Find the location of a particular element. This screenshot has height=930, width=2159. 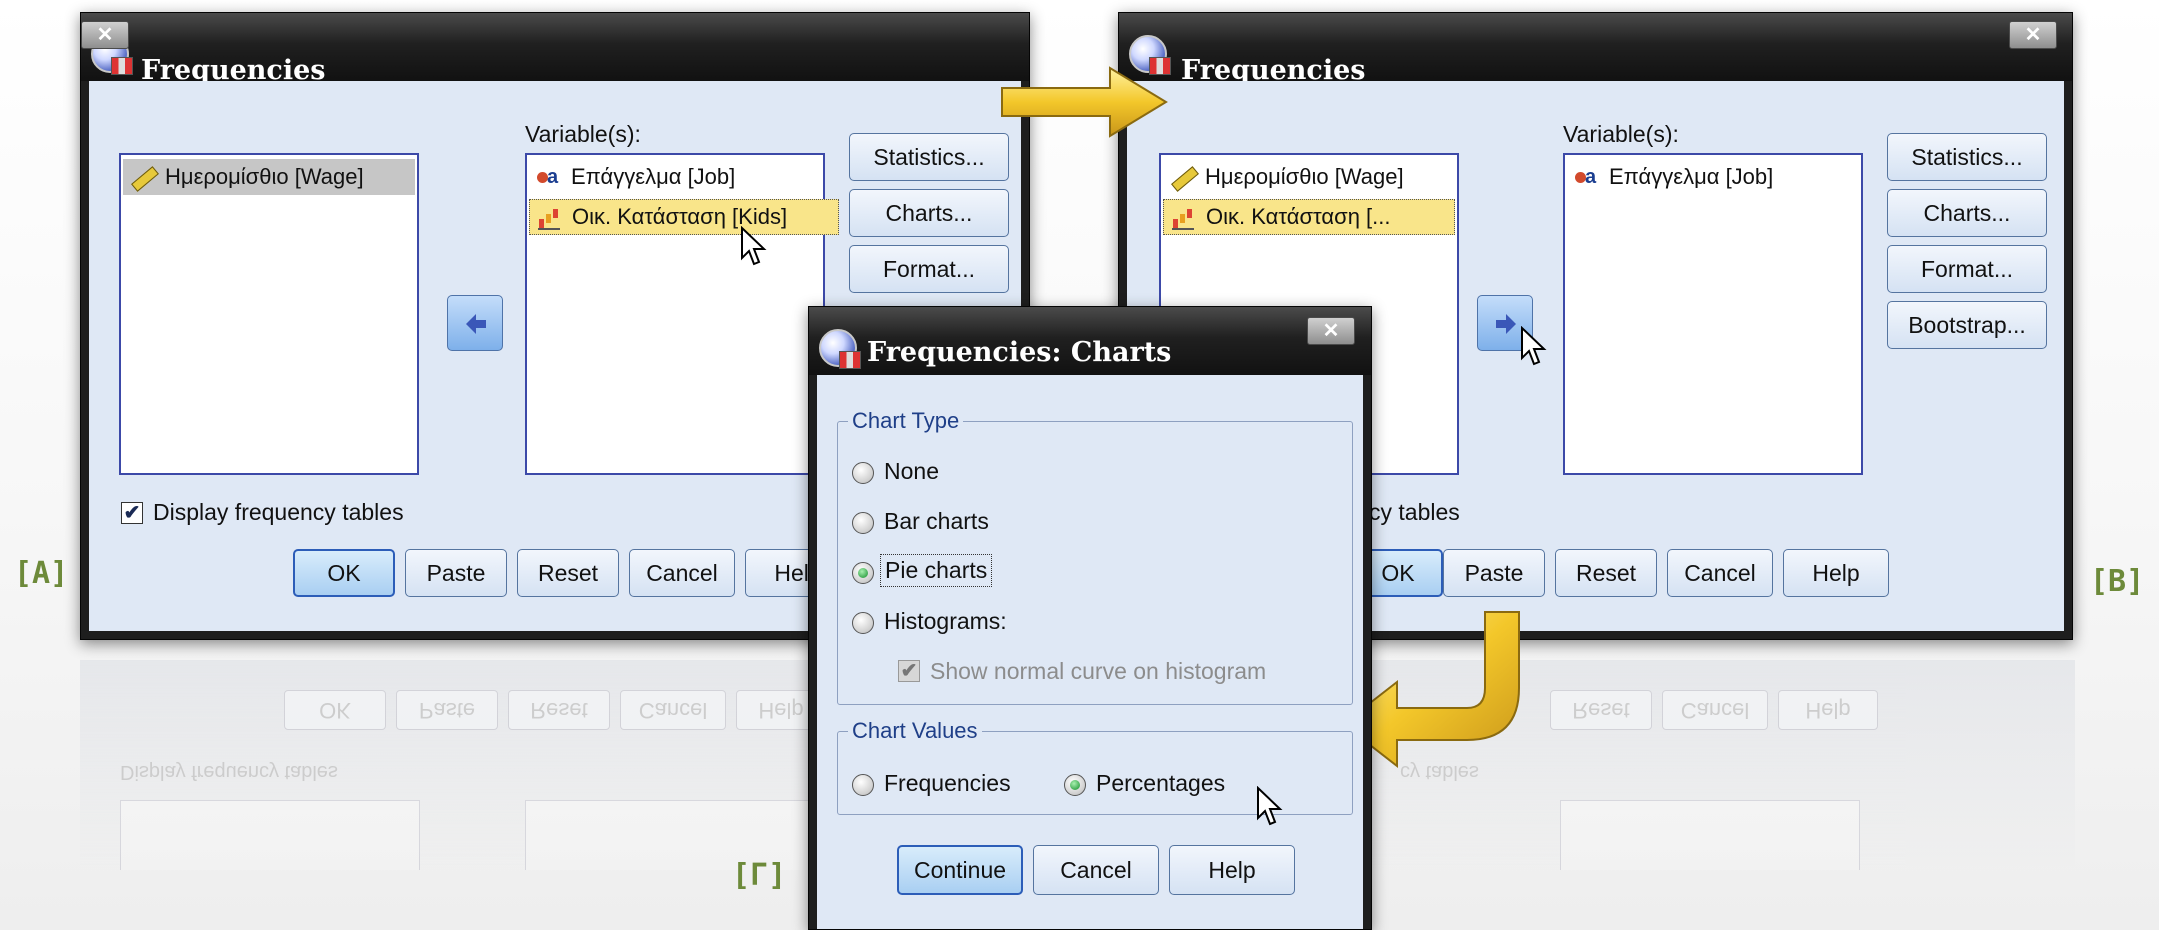

reflected-reset-b: Reset is located at coordinates (1601, 710).